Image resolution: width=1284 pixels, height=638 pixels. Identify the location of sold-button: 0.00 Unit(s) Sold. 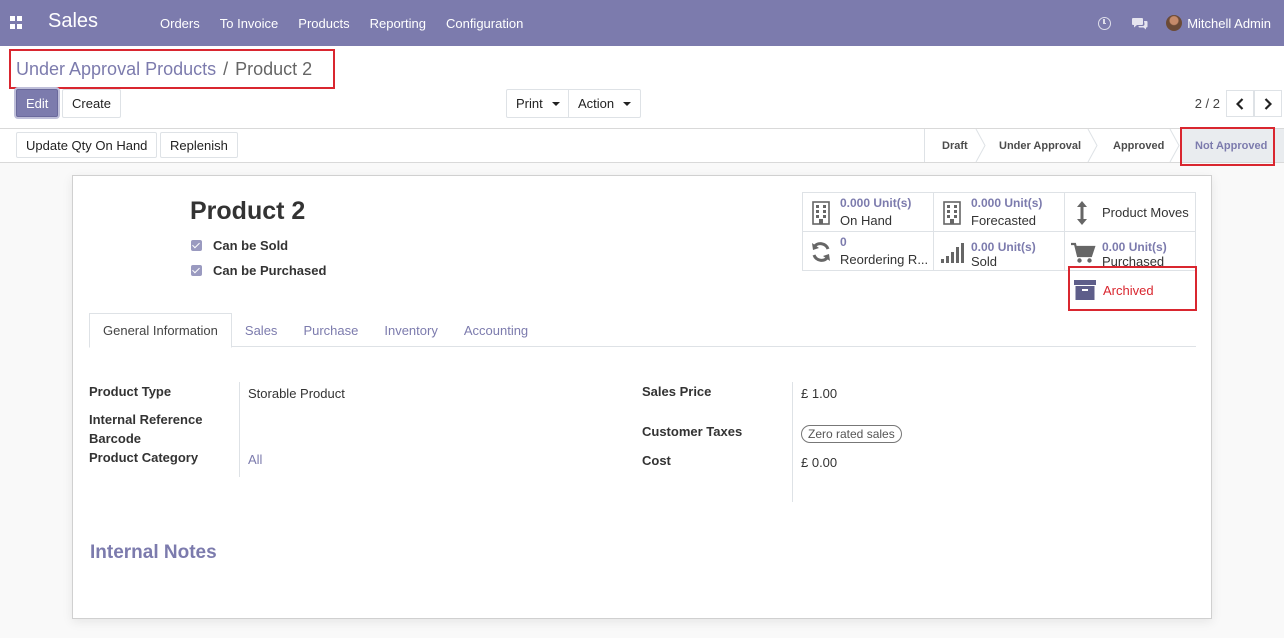
(999, 251).